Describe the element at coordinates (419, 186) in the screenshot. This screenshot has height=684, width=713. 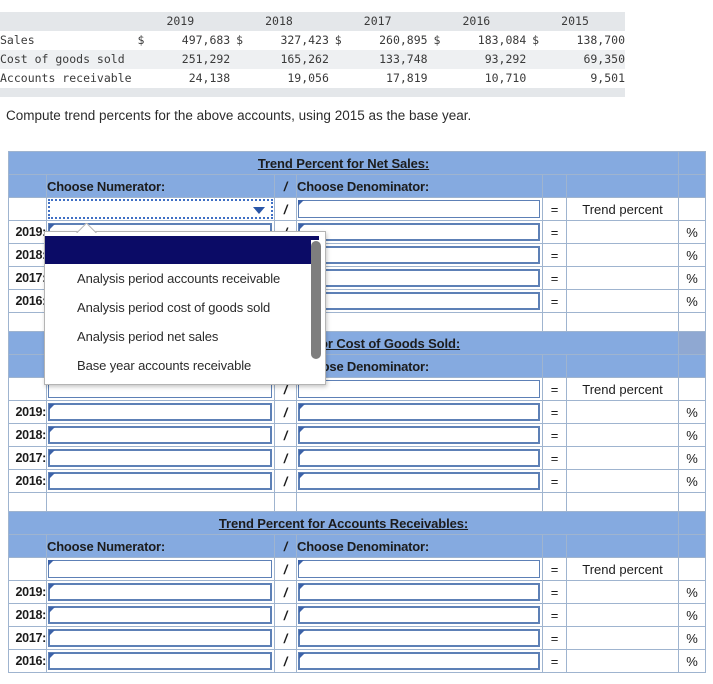
I see `choose-denominator-label-1: Choose Denominator:` at that location.